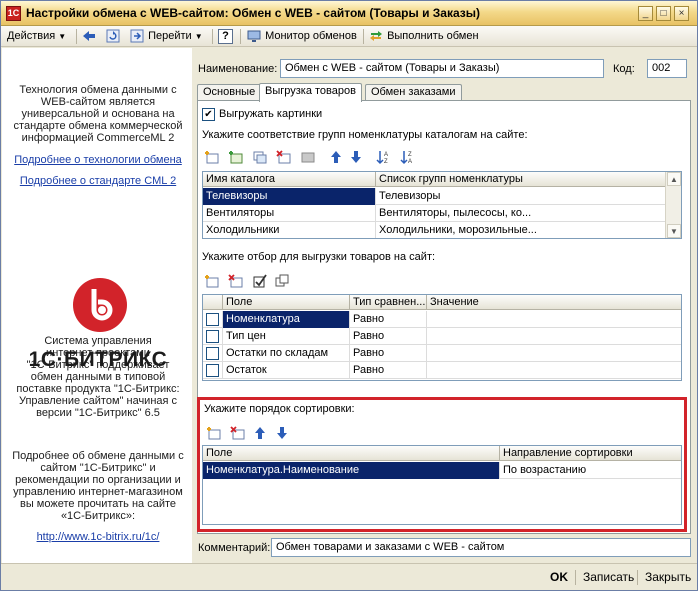 The width and height of the screenshot is (698, 591). I want to click on upload-images-checkbox: ✔, so click(208, 114).